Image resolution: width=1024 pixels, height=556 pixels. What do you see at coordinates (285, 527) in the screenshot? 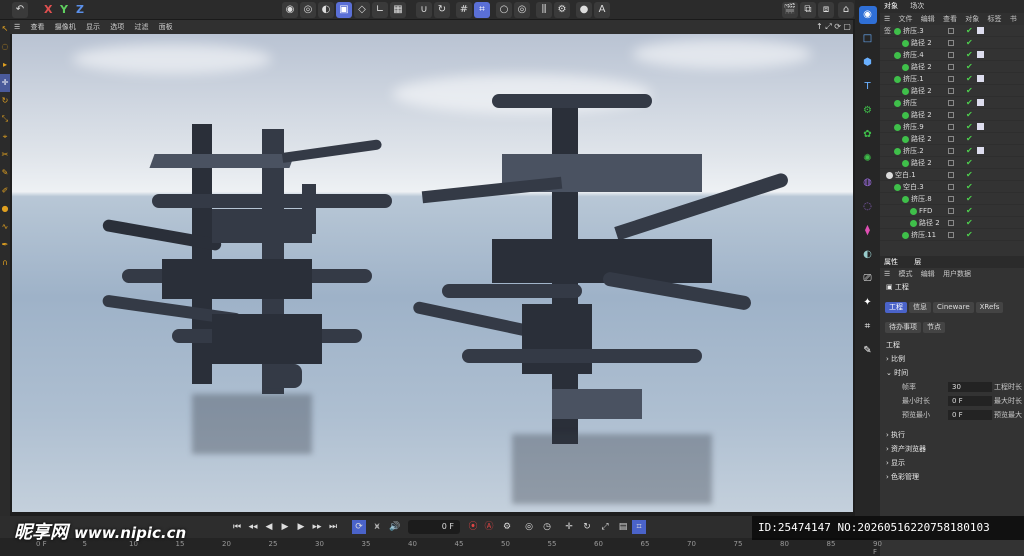
I see `play-icon: ▶` at bounding box center [285, 527].